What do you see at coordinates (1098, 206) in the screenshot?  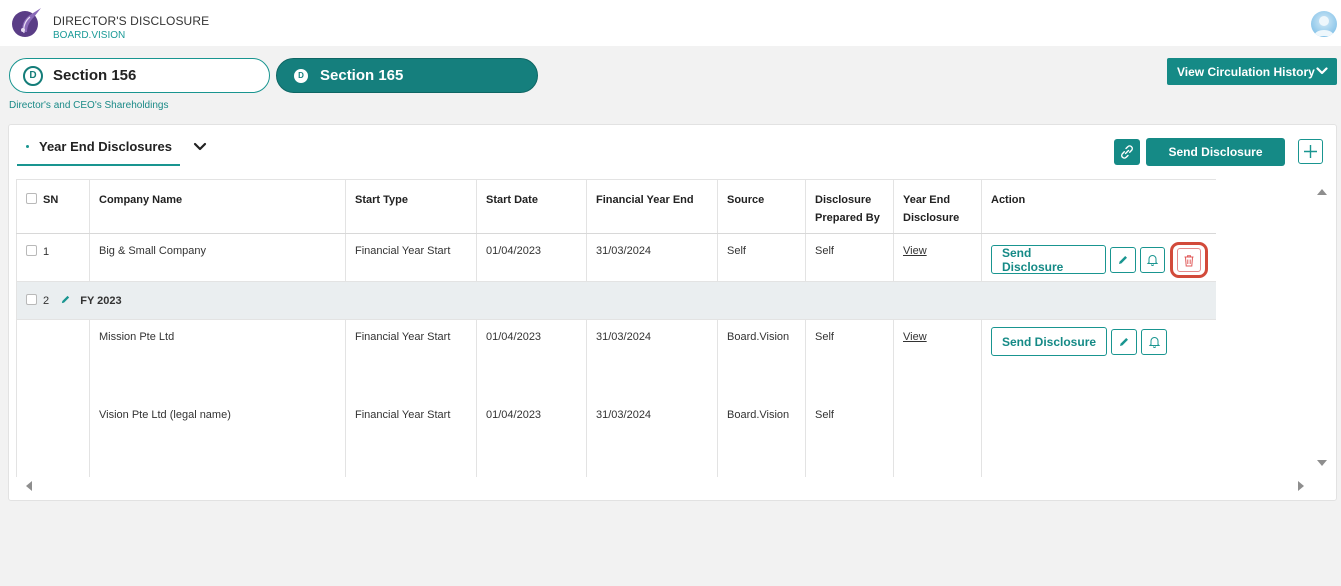 I see `column-header-action: Action` at bounding box center [1098, 206].